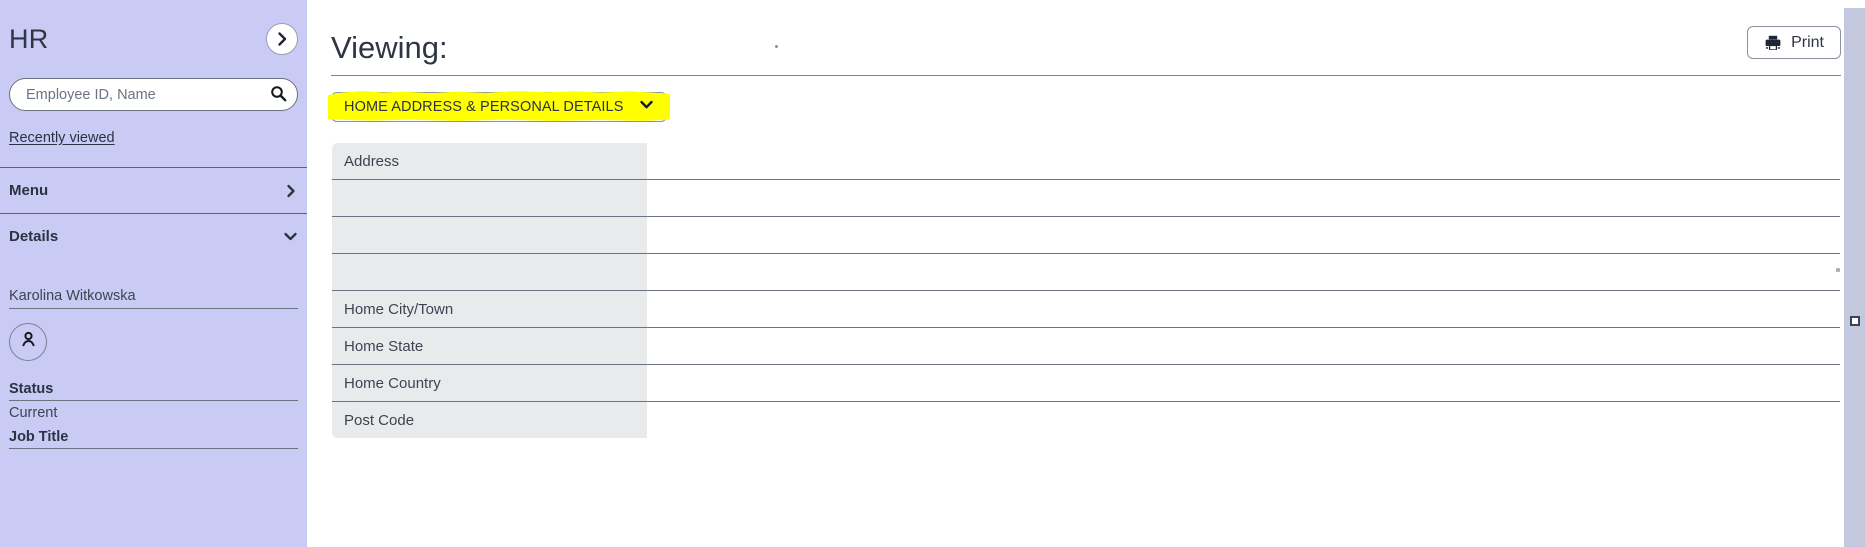 Image resolution: width=1865 pixels, height=547 pixels. I want to click on scrollbar-thumb-marker, so click(1855, 321).